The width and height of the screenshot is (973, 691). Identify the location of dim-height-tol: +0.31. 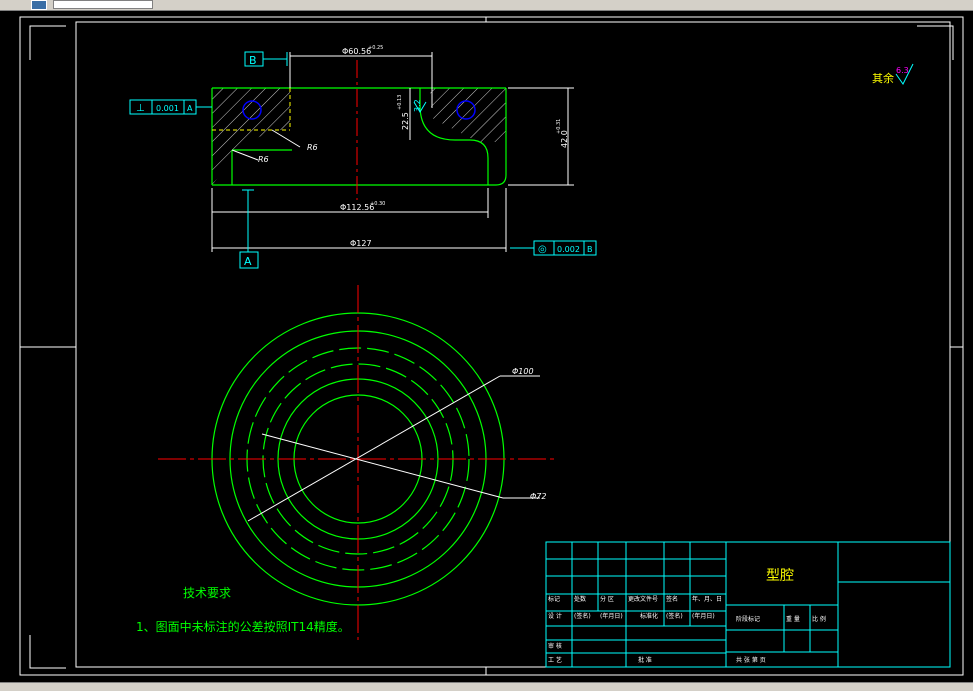
(559, 126).